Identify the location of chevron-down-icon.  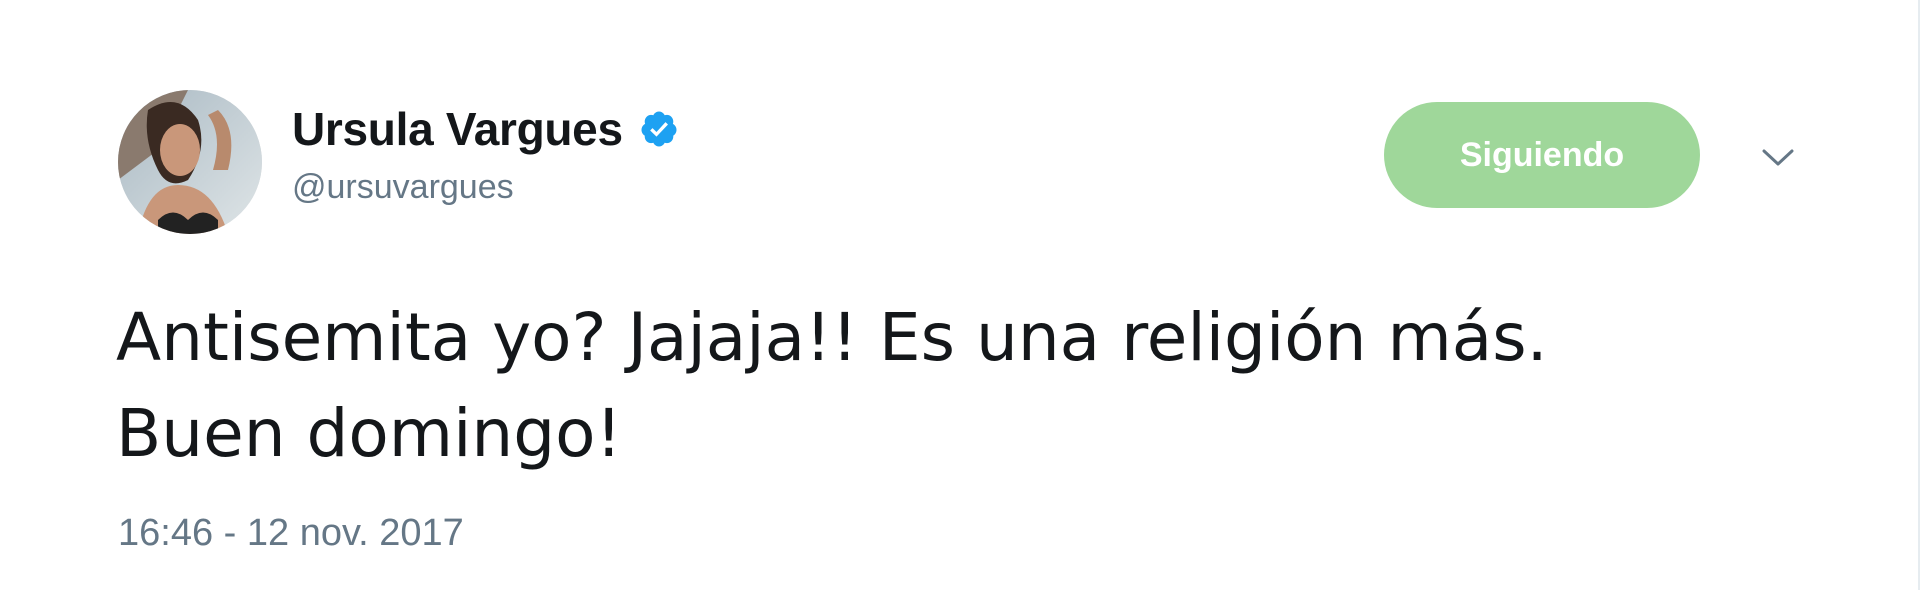
(1778, 157).